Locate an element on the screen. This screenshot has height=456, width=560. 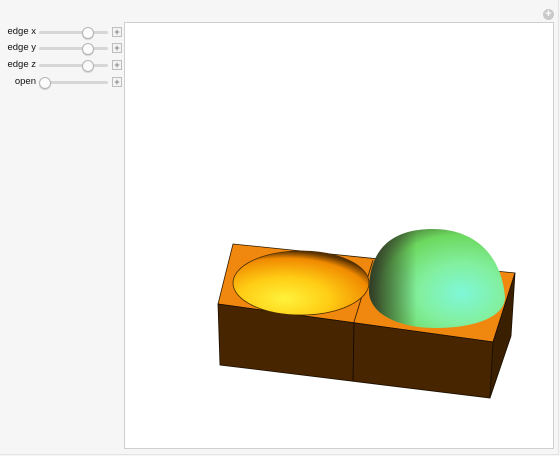
control-edge-z: edge z + is located at coordinates (62, 65).